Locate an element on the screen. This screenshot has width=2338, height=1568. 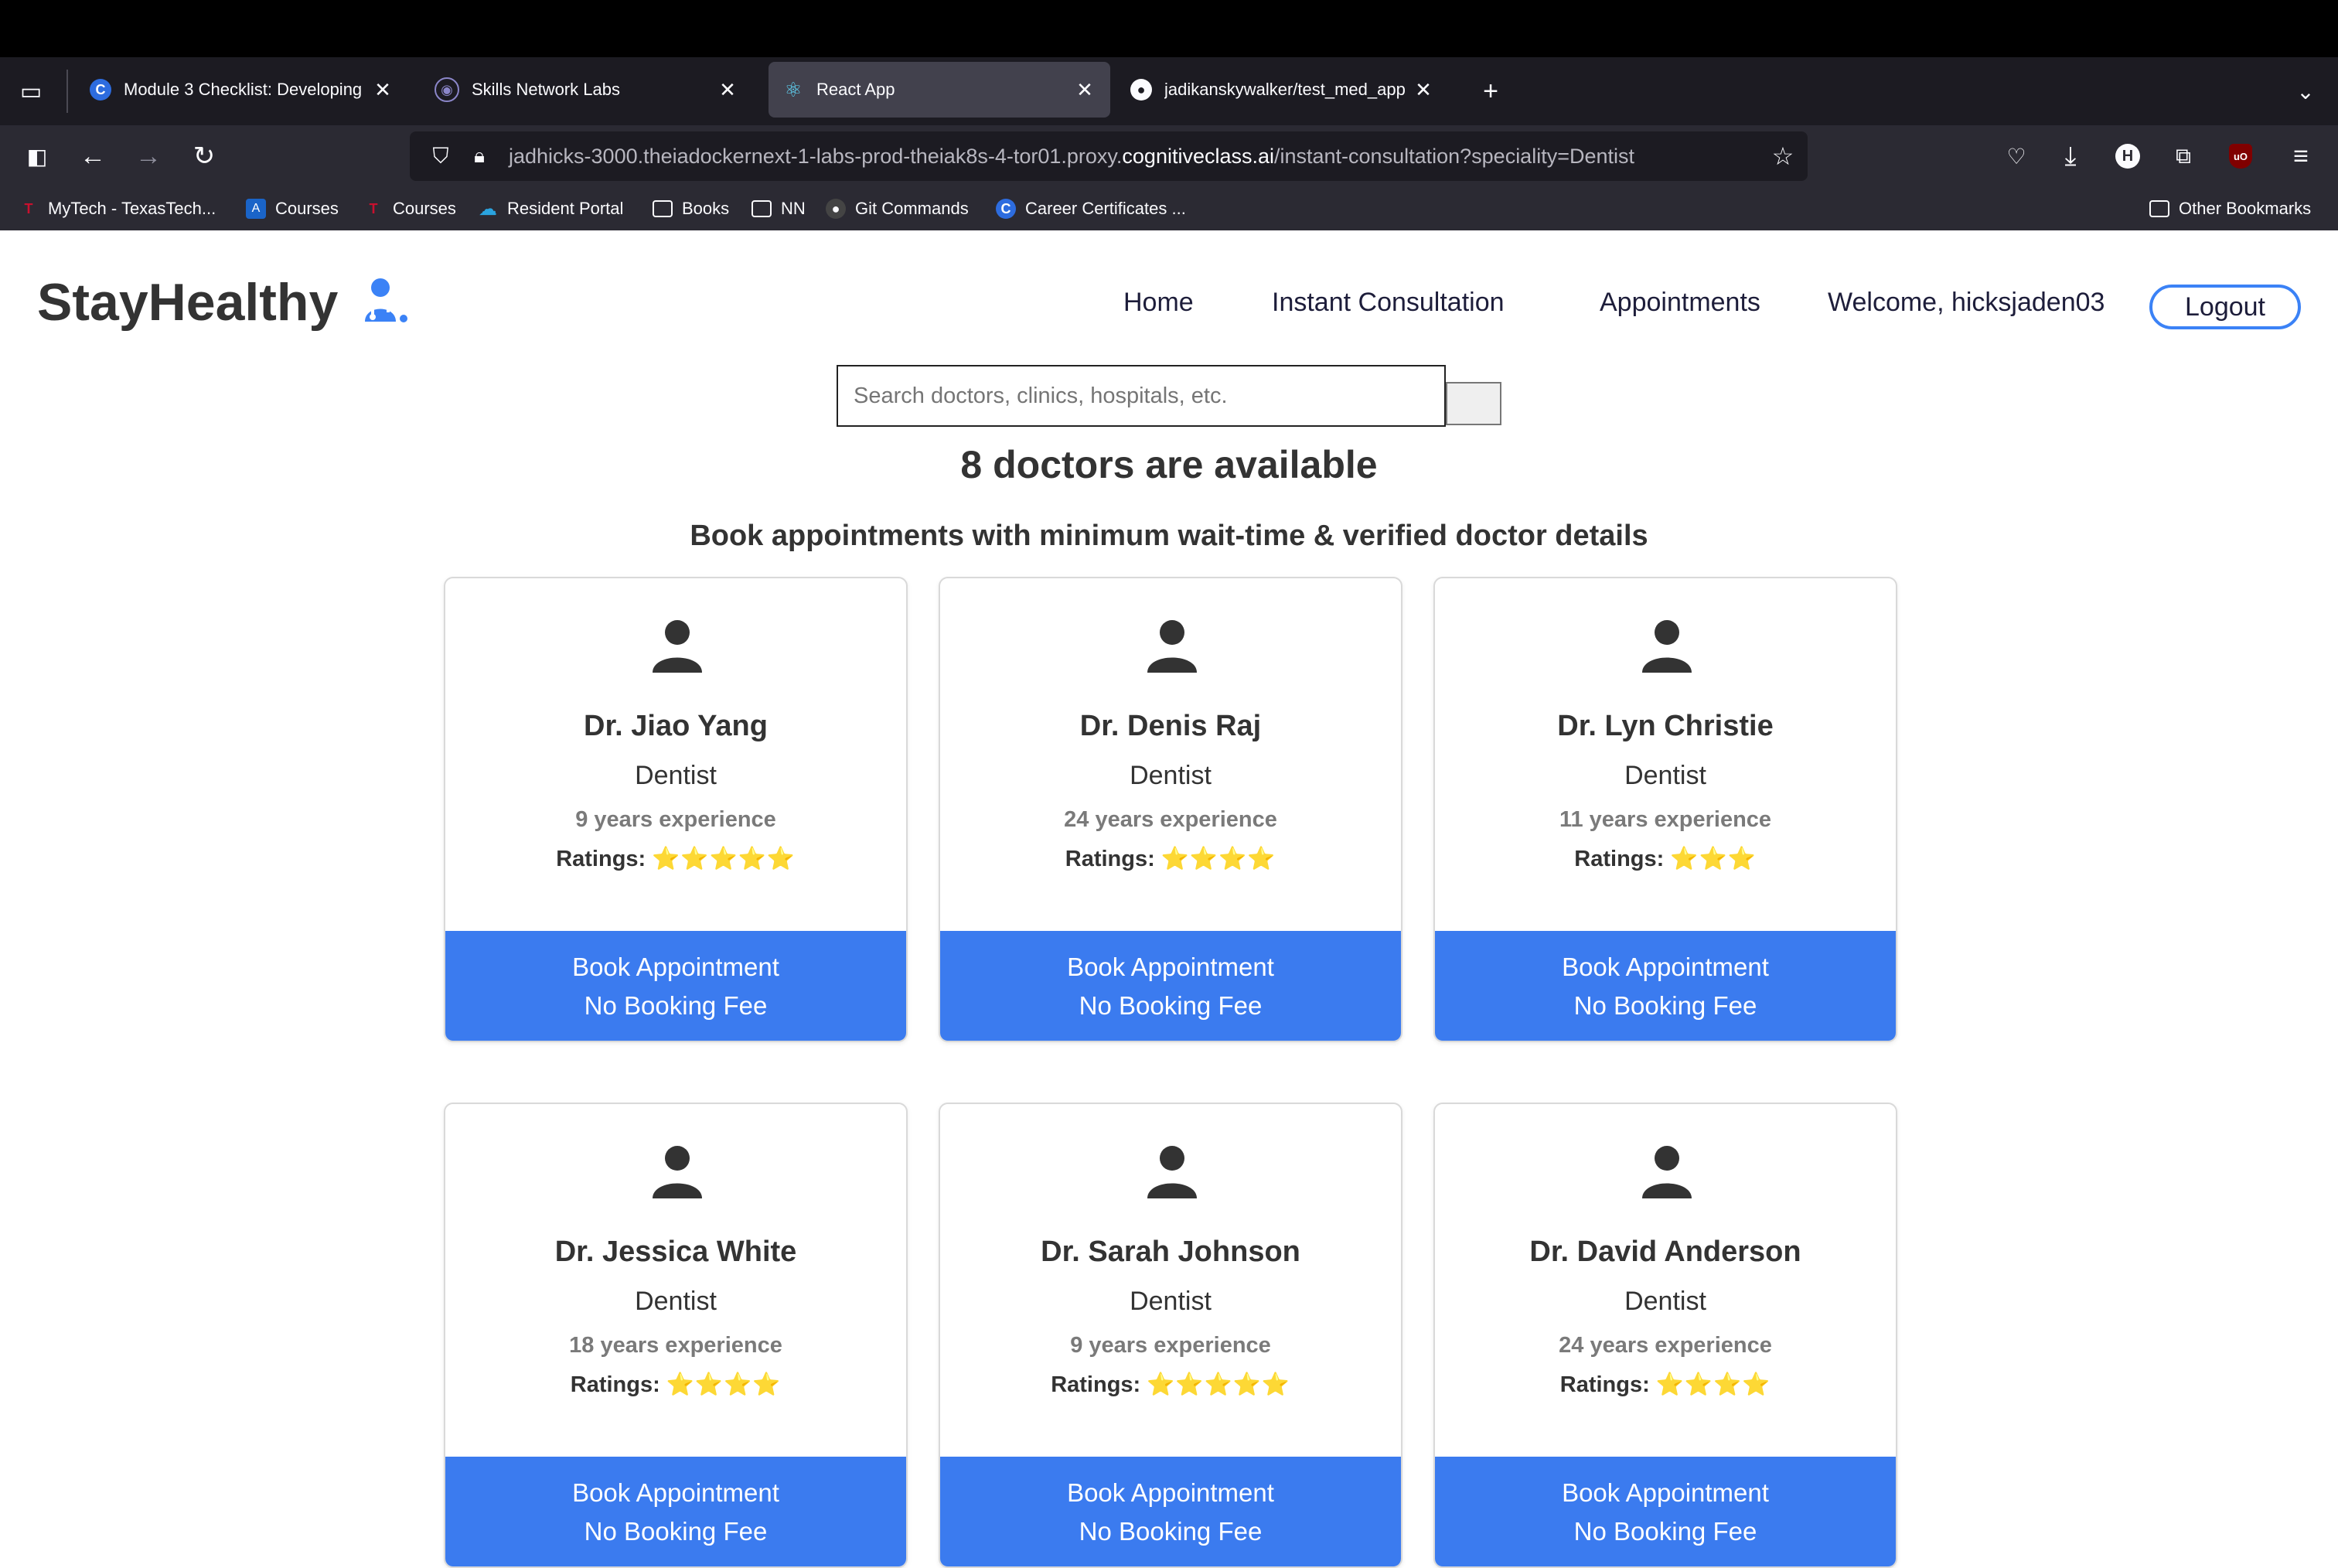
bookmark-books: Books is located at coordinates (691, 208).